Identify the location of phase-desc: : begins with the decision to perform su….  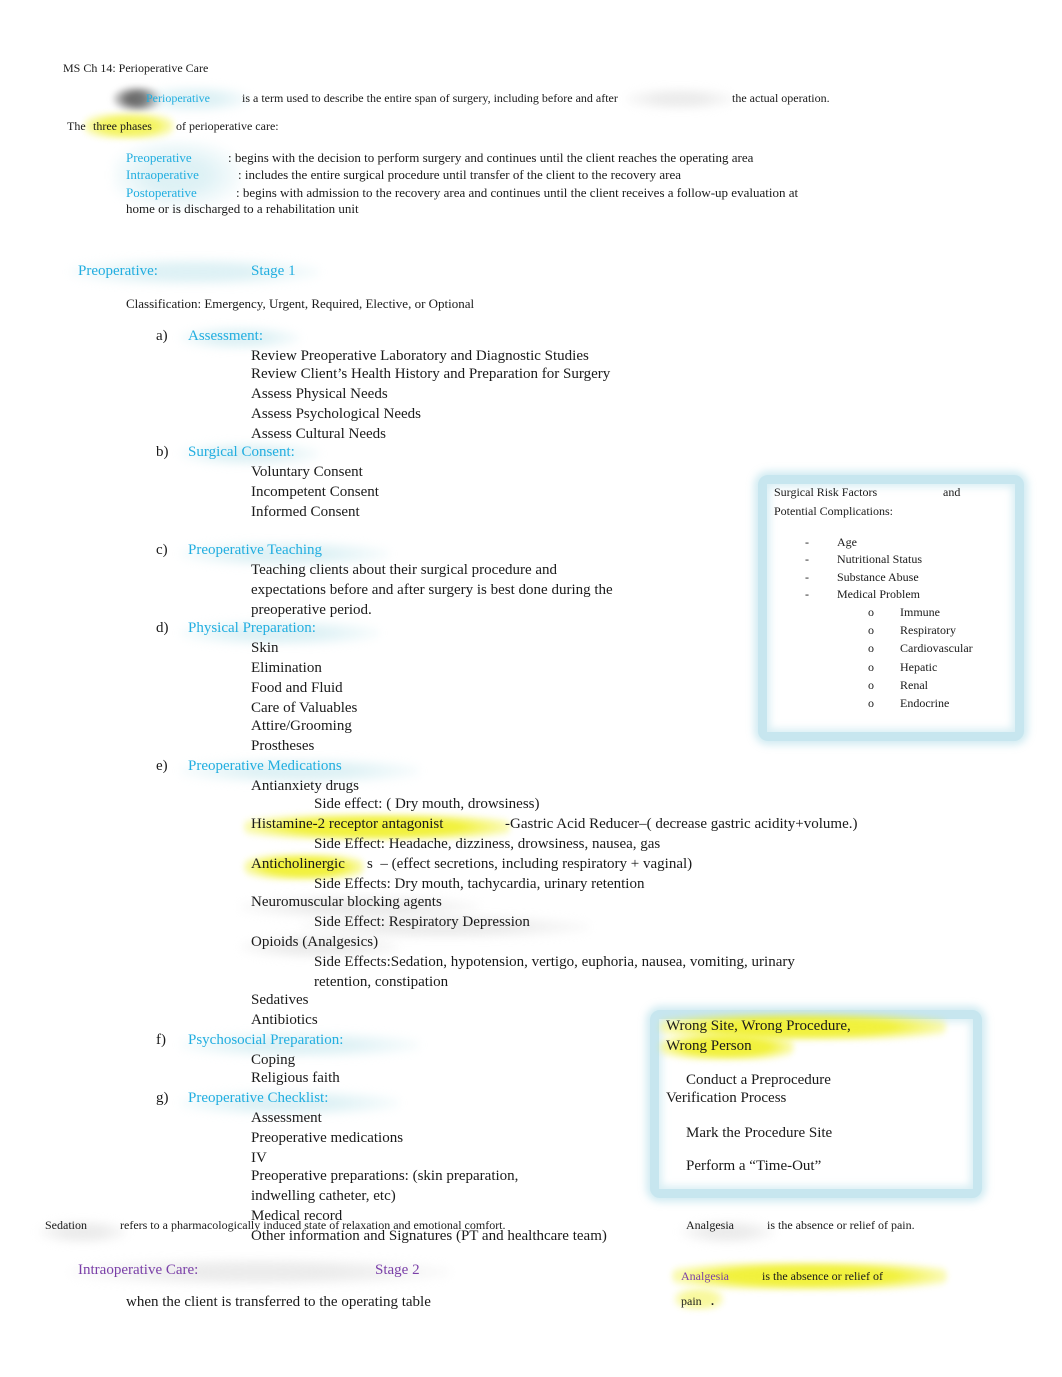
(491, 157).